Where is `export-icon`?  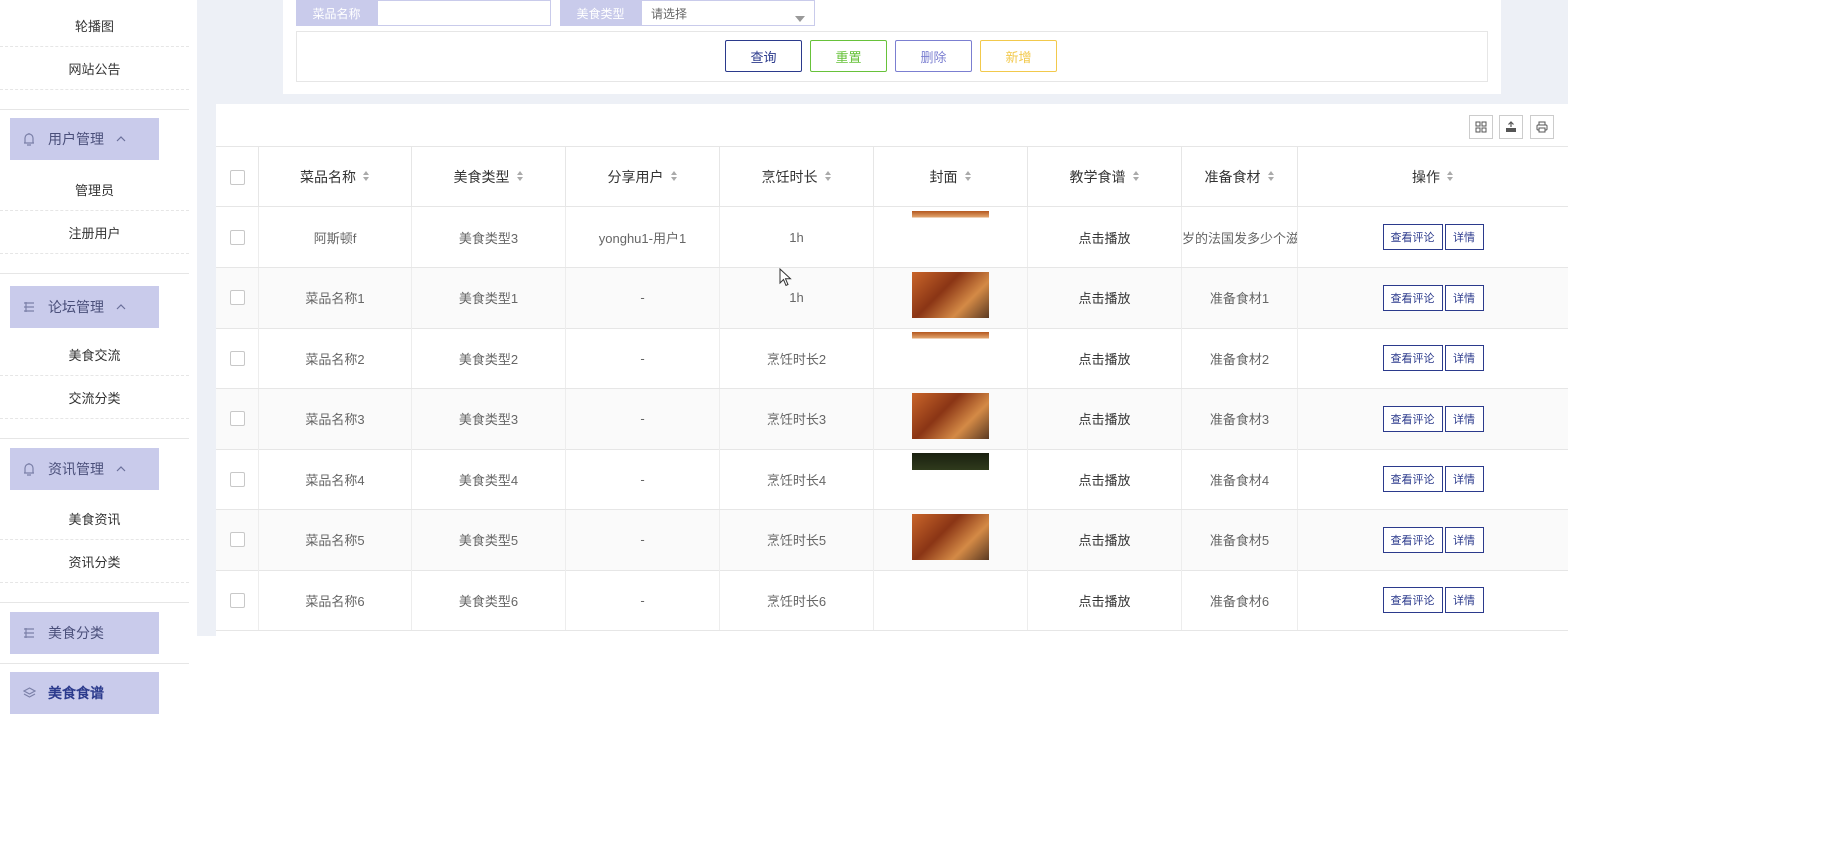 export-icon is located at coordinates (1511, 127).